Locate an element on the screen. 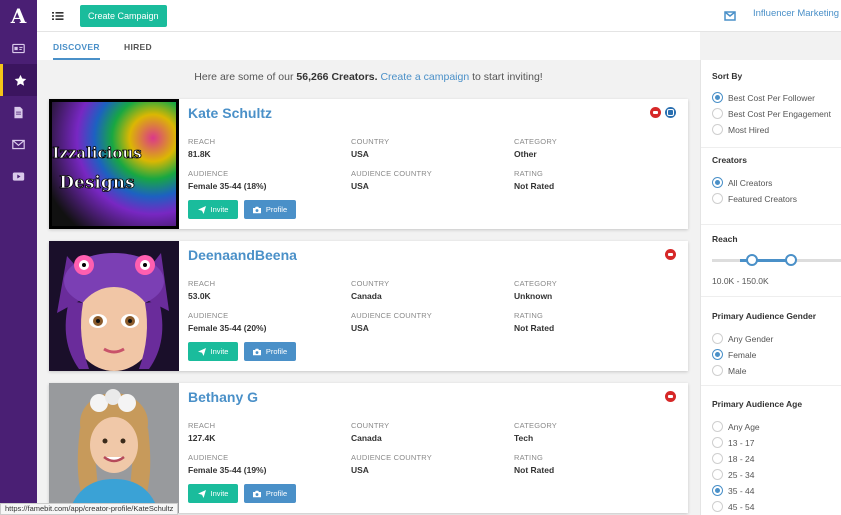  gender-female: Female is located at coordinates (734, 354).